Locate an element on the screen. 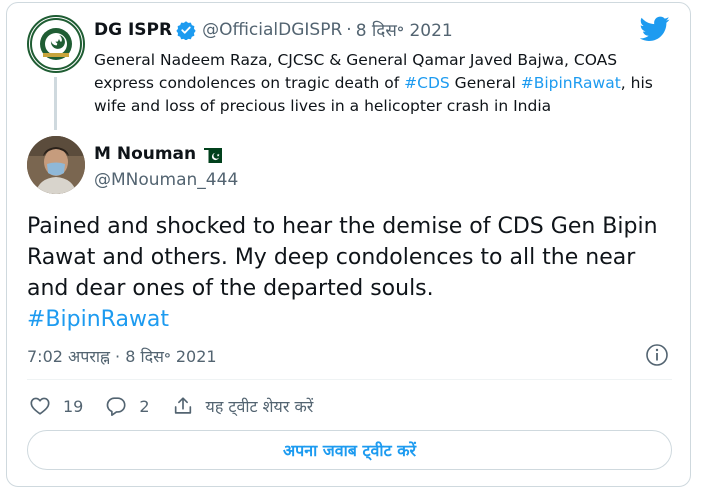  like-action: 19 is located at coordinates (56, 406).